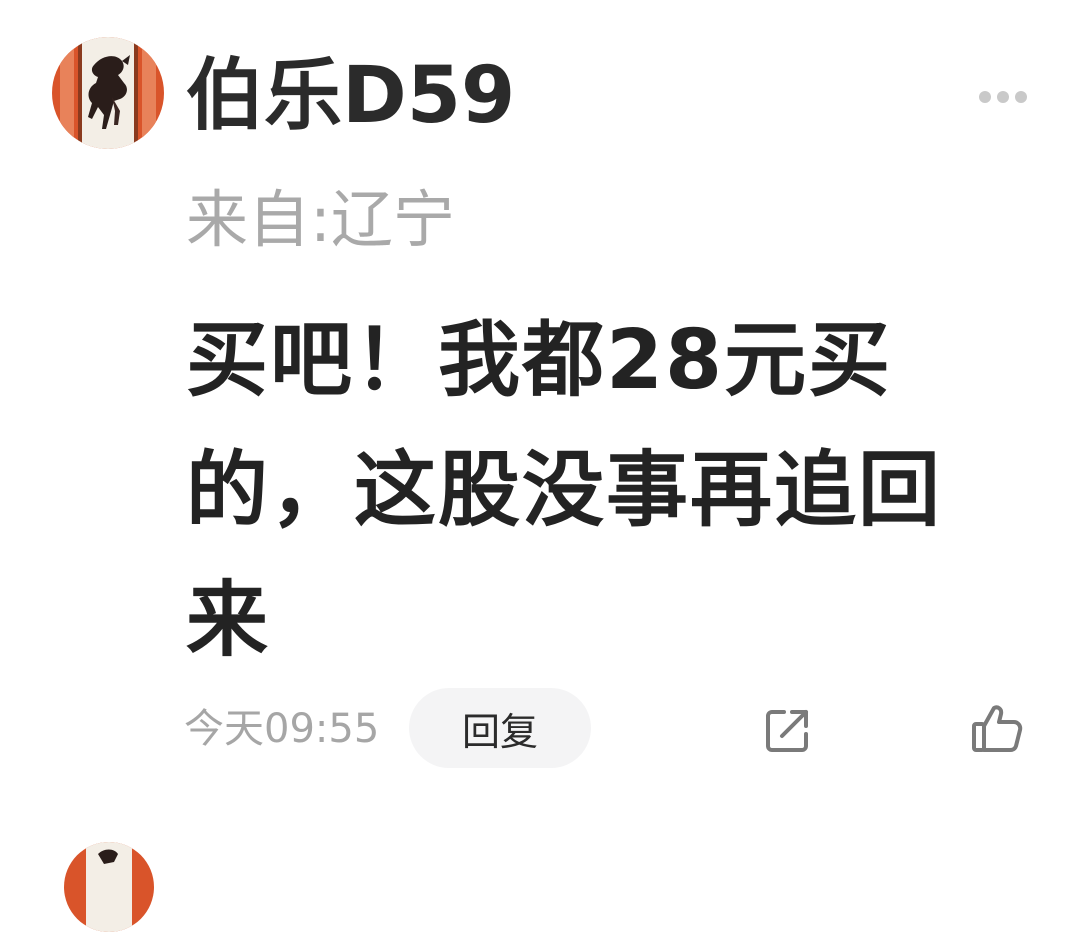  I want to click on location-label: 来自:辽宁, so click(320, 219).